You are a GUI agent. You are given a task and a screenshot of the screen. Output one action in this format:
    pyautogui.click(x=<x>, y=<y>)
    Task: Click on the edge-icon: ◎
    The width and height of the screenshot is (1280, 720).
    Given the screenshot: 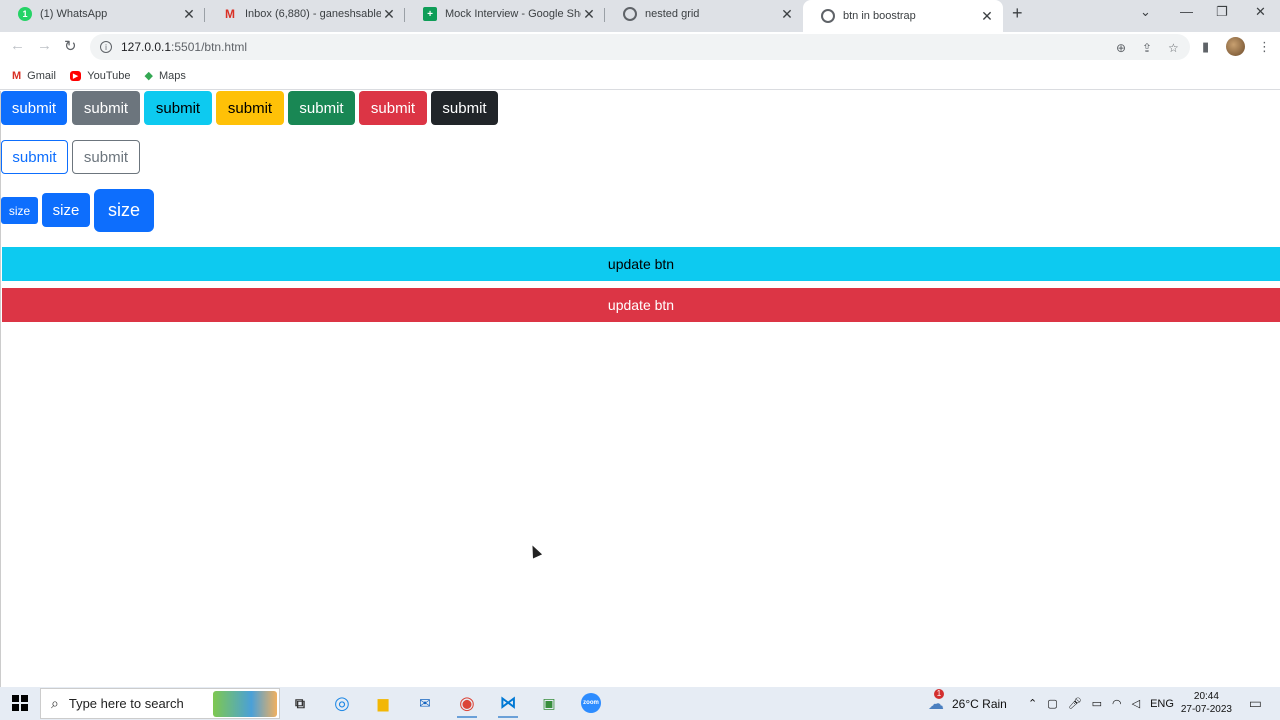 What is the action you would take?
    pyautogui.click(x=342, y=703)
    